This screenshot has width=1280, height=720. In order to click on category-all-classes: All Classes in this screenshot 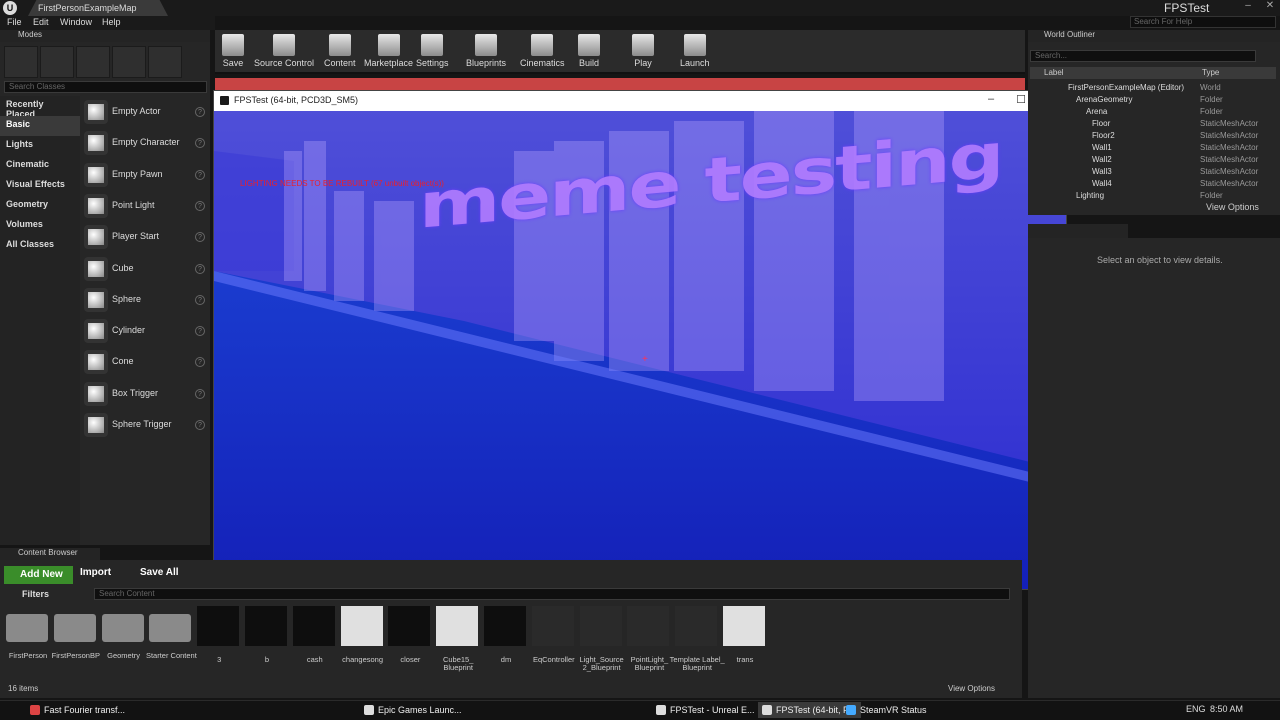, I will do `click(40, 246)`.